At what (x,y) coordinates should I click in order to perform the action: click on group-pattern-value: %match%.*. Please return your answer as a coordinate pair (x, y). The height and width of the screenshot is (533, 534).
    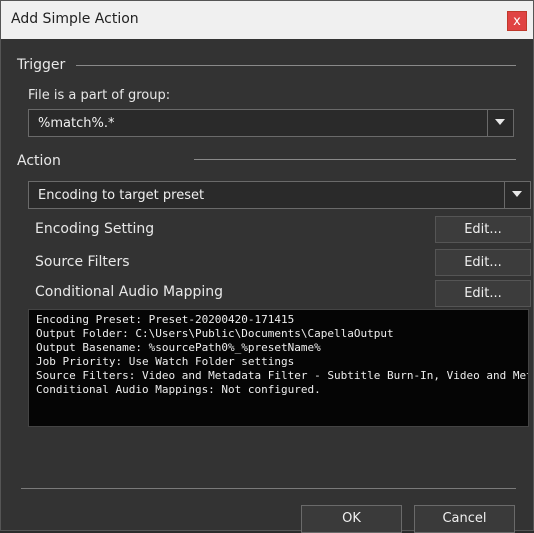
    Looking at the image, I should click on (76, 123).